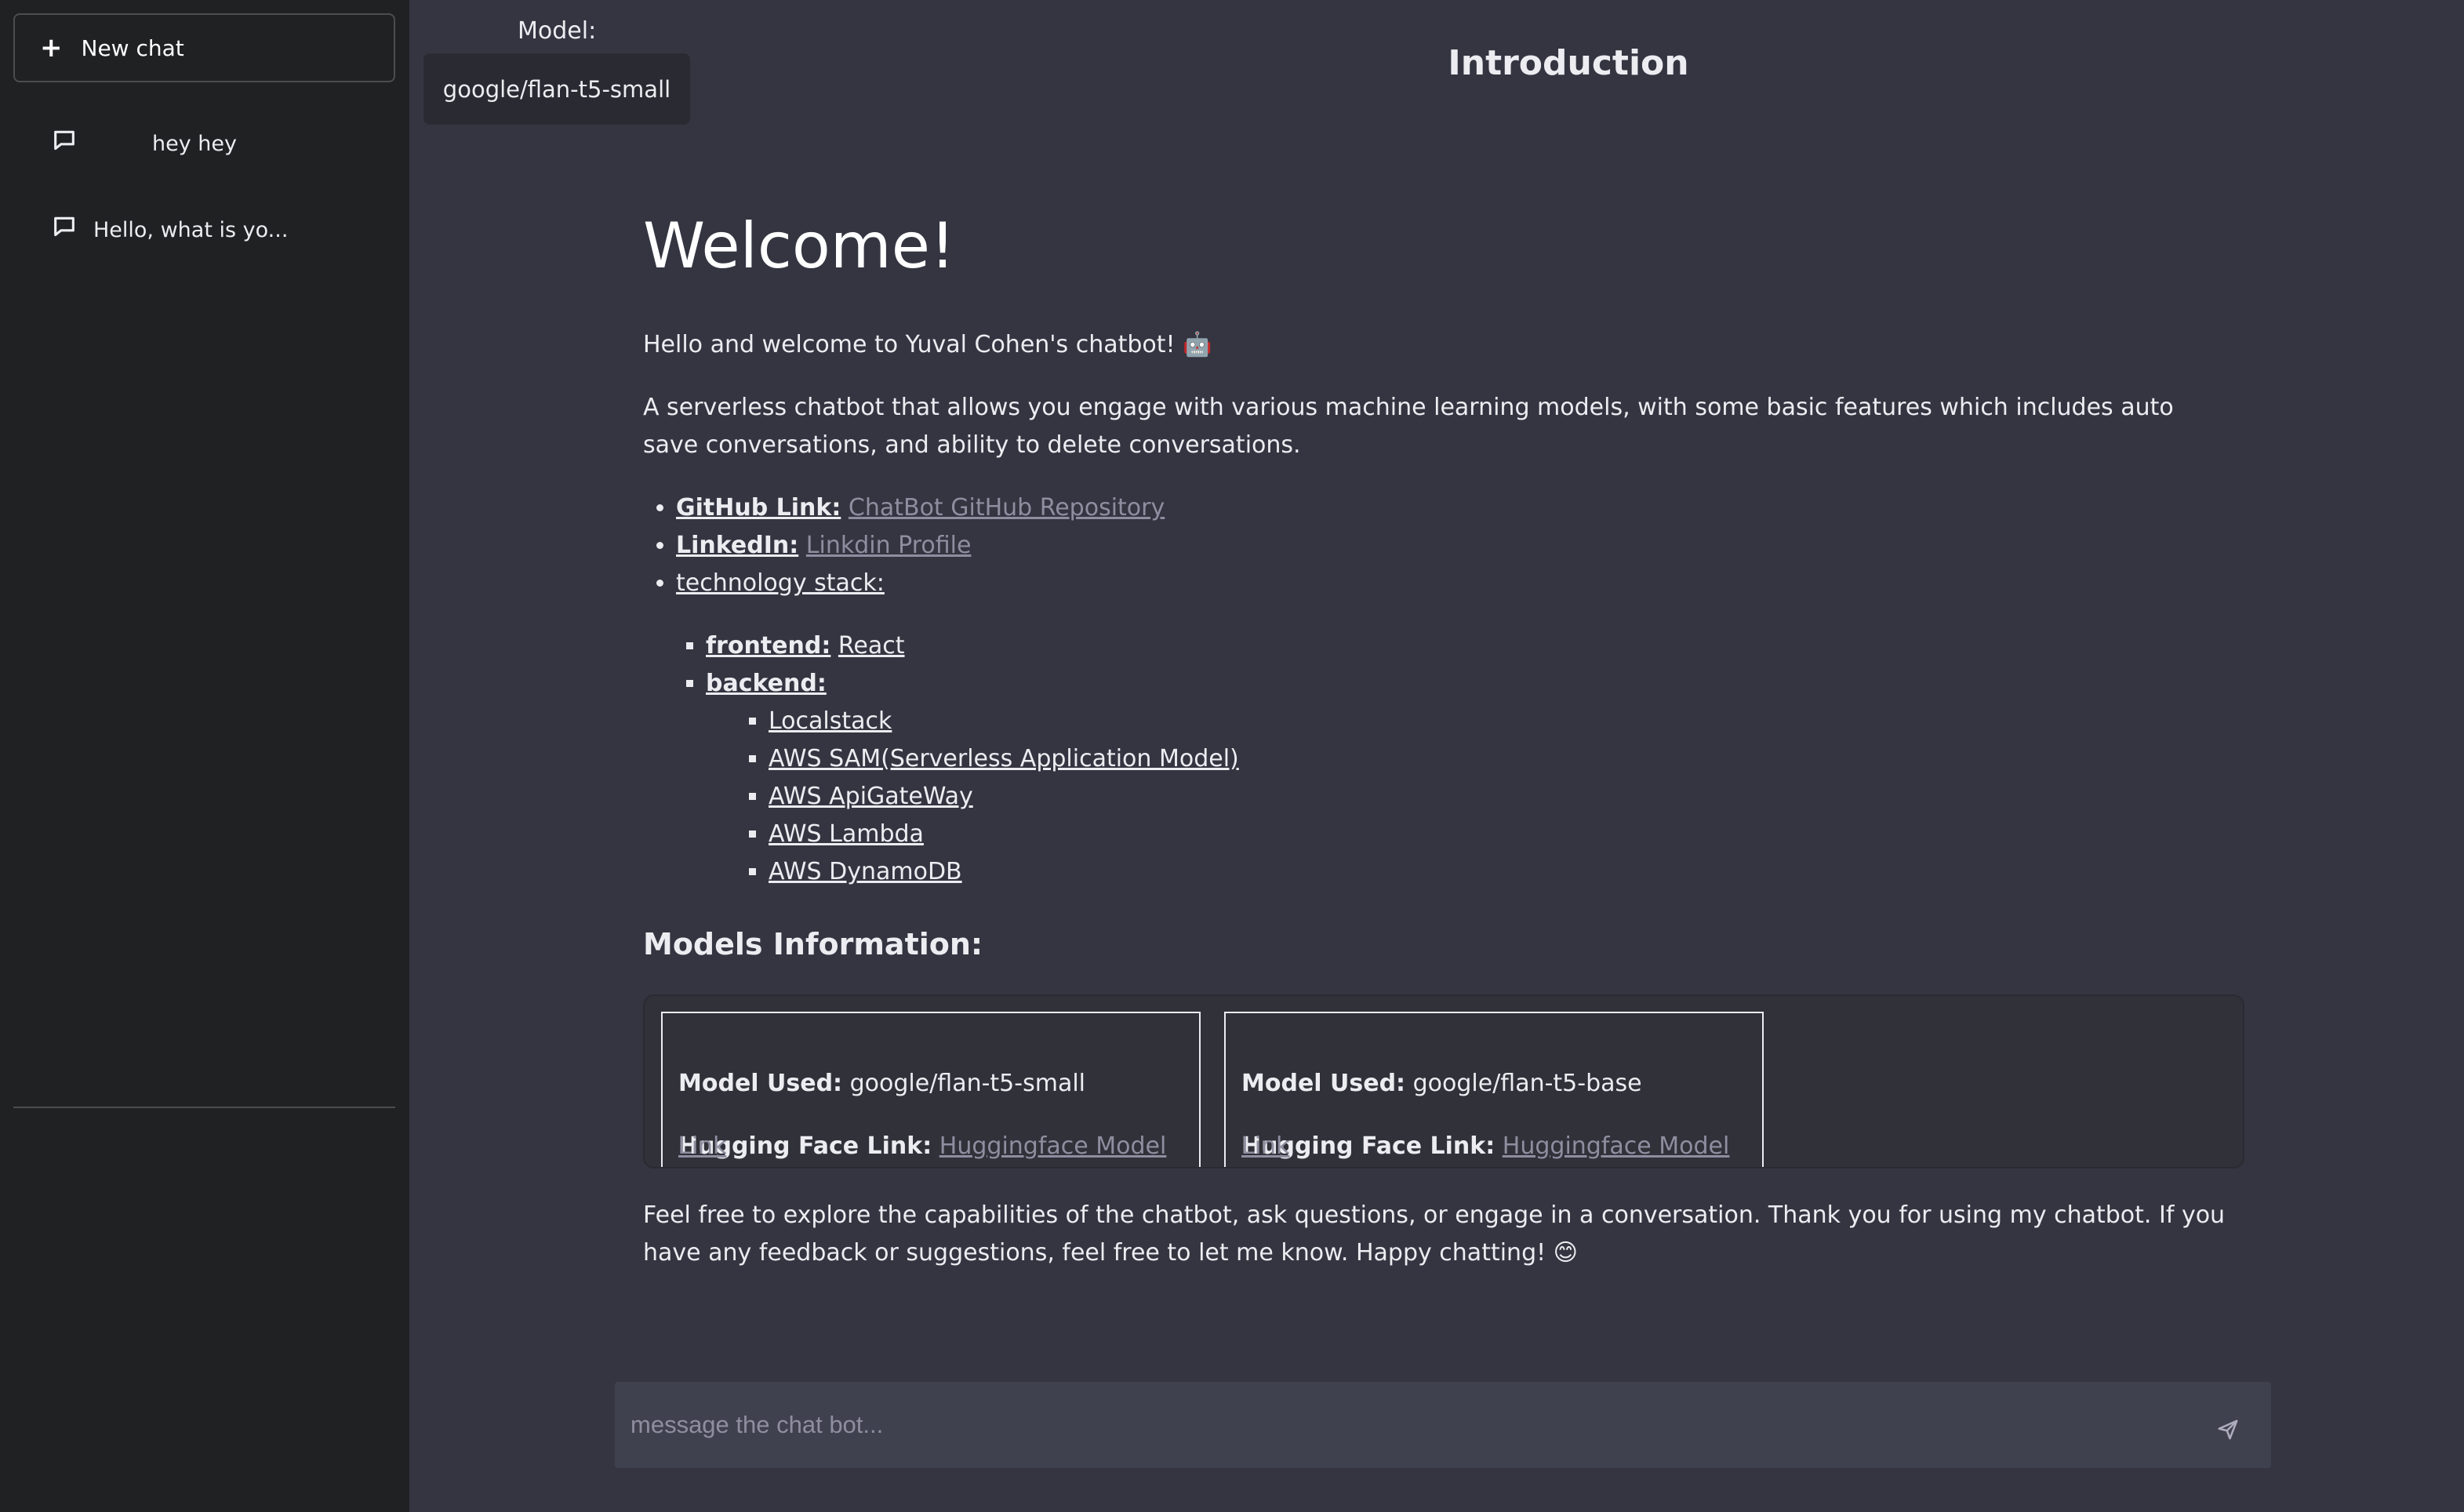  What do you see at coordinates (813, 944) in the screenshot?
I see `models-heading: Models Information:` at bounding box center [813, 944].